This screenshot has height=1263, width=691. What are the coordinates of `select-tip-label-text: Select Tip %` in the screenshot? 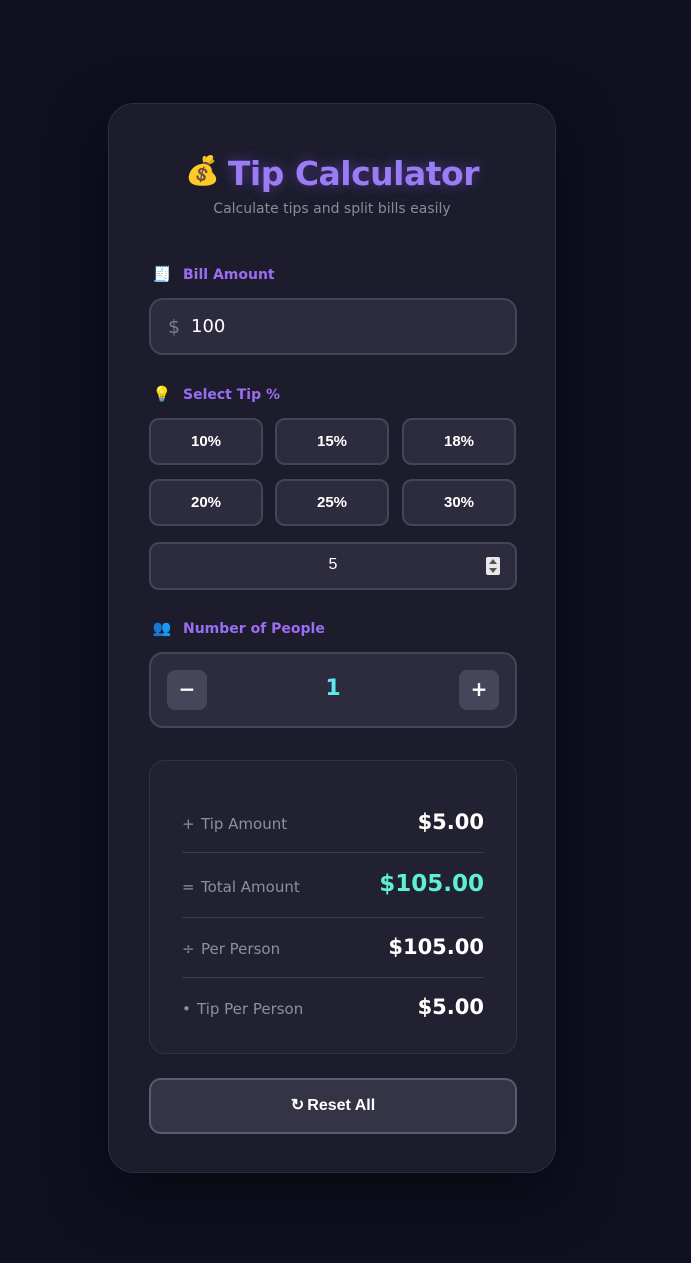 It's located at (232, 395).